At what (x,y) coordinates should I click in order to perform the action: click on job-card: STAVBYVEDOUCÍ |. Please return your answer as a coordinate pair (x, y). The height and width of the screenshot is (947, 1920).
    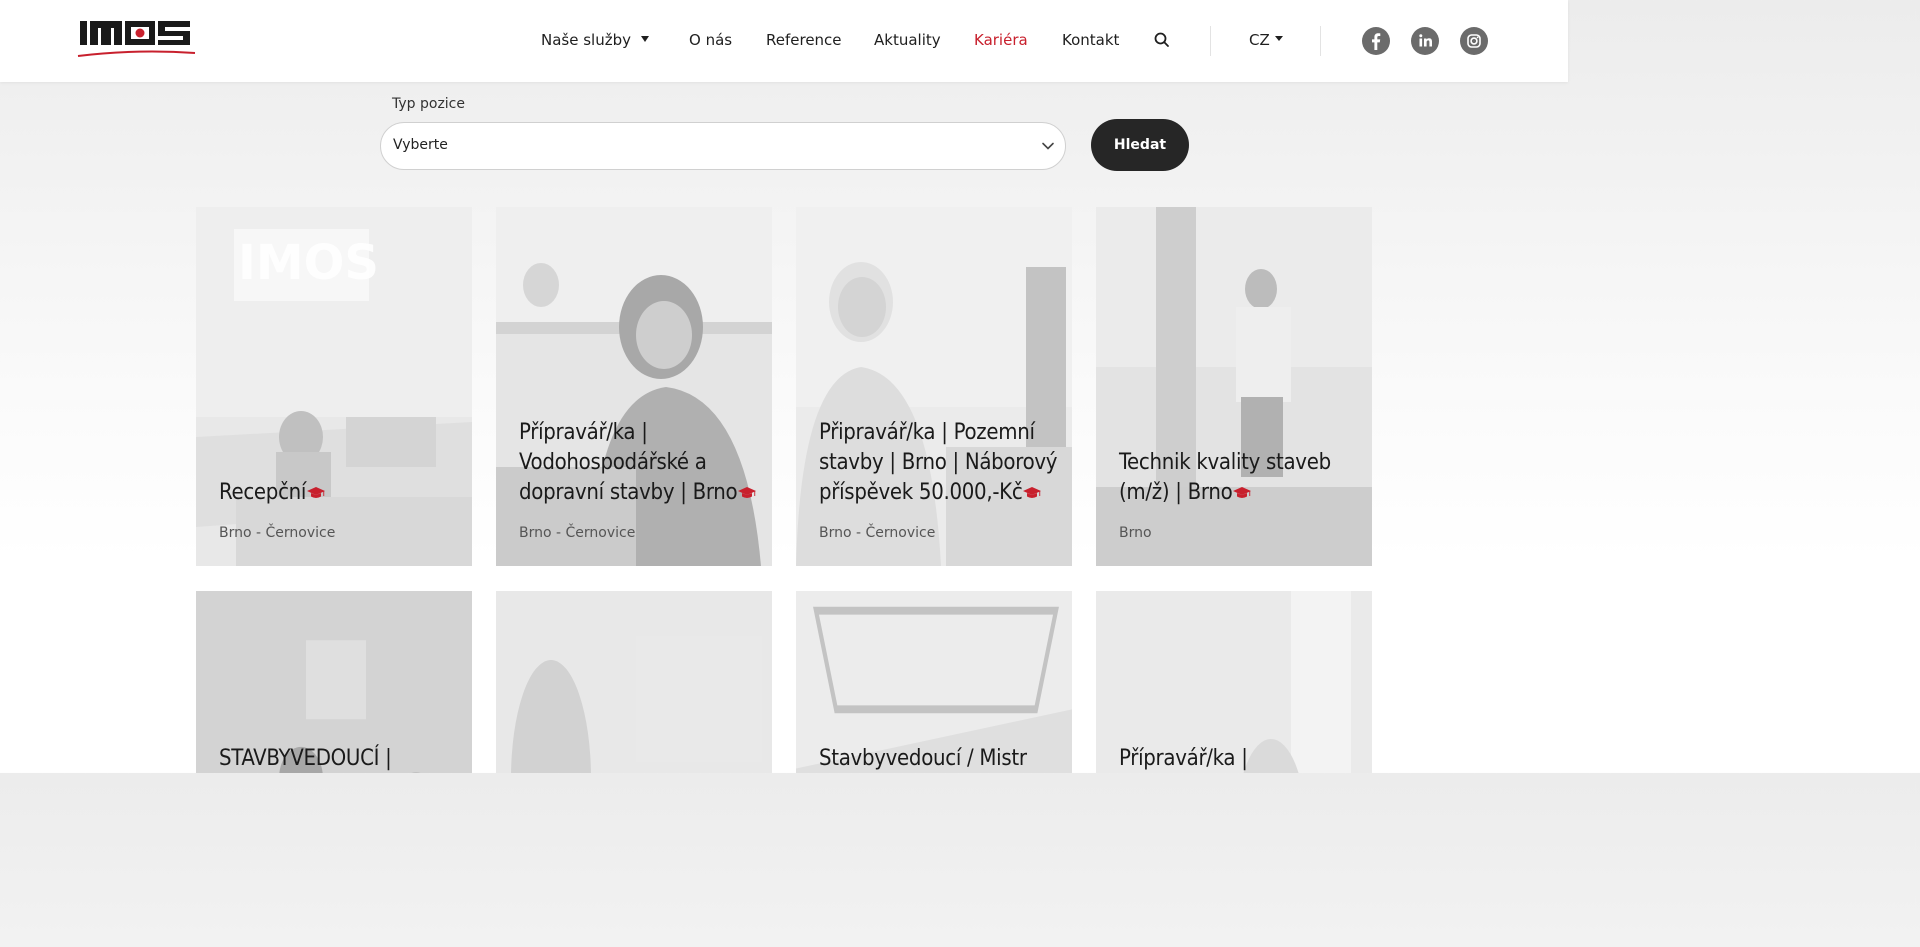
    Looking at the image, I should click on (334, 682).